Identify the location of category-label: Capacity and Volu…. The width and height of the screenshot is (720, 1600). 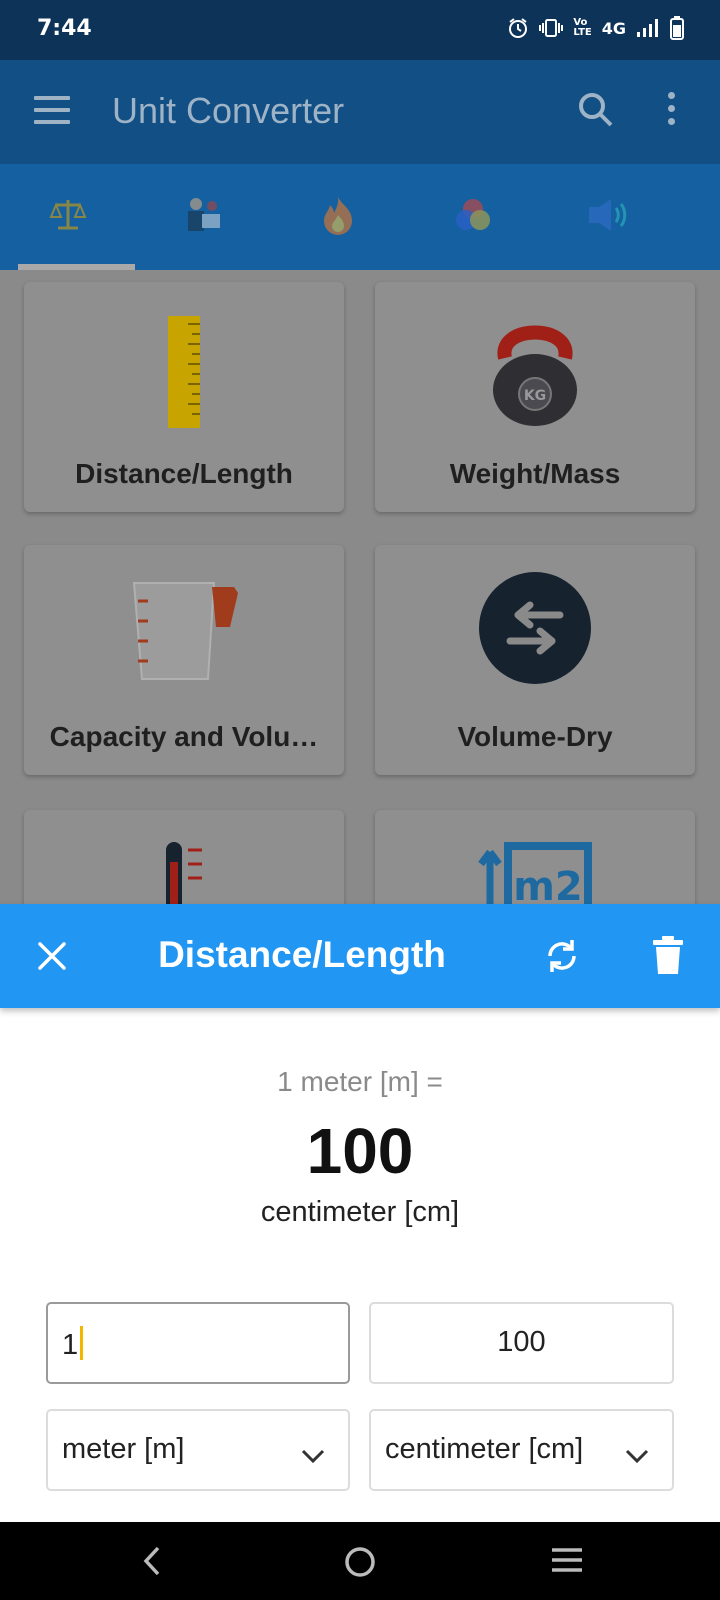
(184, 736).